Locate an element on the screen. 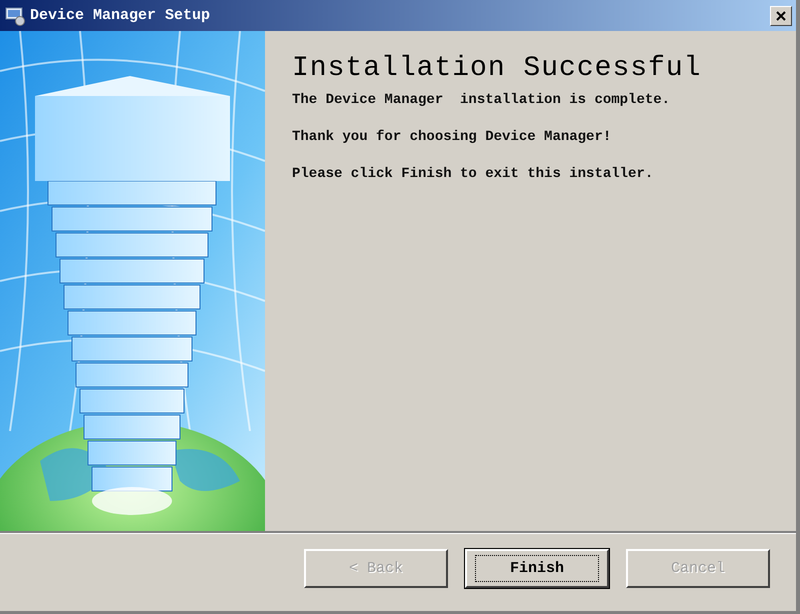  message-text: The Device Manager installation is complete. is located at coordinates (482, 100).